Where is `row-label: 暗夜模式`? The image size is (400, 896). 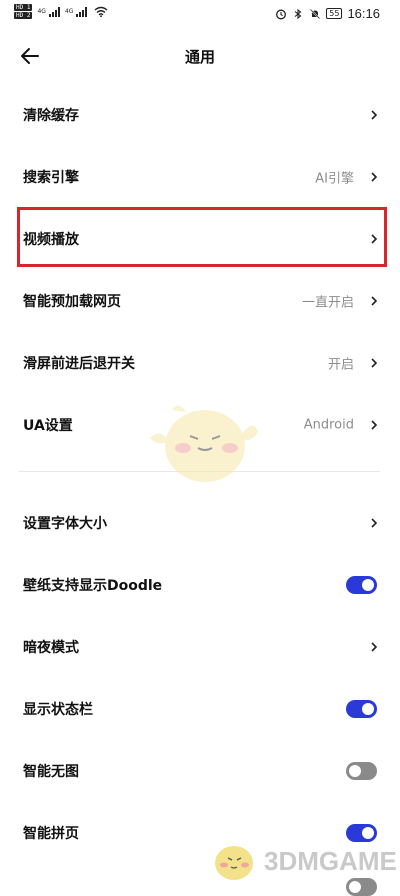
row-label: 暗夜模式 is located at coordinates (51, 648).